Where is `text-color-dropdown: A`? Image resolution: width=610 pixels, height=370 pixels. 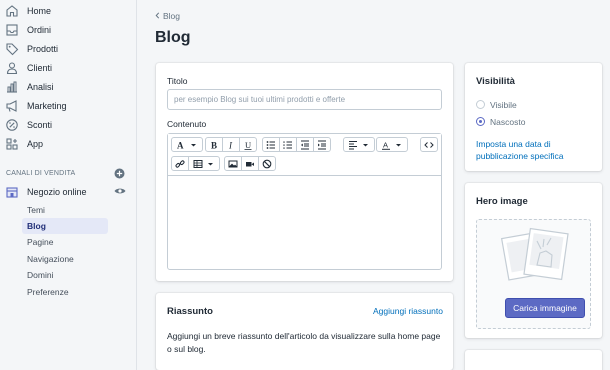 text-color-dropdown: A is located at coordinates (392, 144).